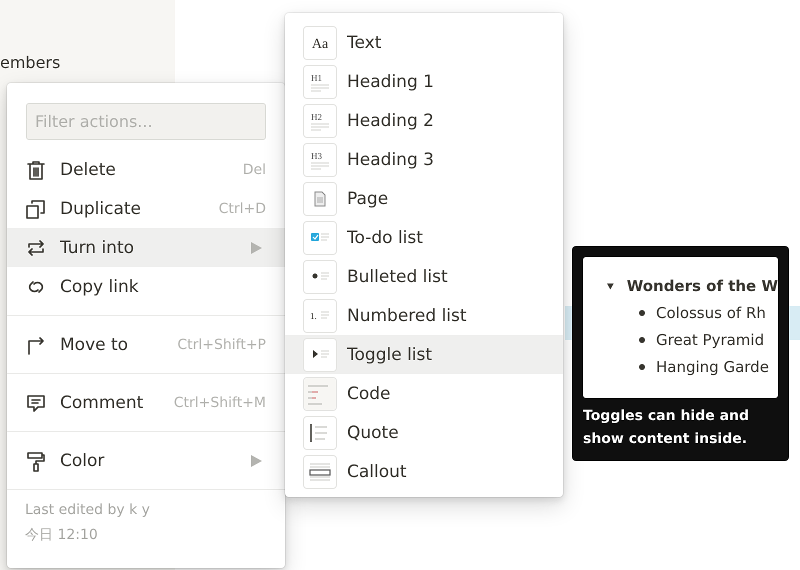 The height and width of the screenshot is (570, 800). Describe the element at coordinates (320, 43) in the screenshot. I see `text-style-icon: Aa` at that location.